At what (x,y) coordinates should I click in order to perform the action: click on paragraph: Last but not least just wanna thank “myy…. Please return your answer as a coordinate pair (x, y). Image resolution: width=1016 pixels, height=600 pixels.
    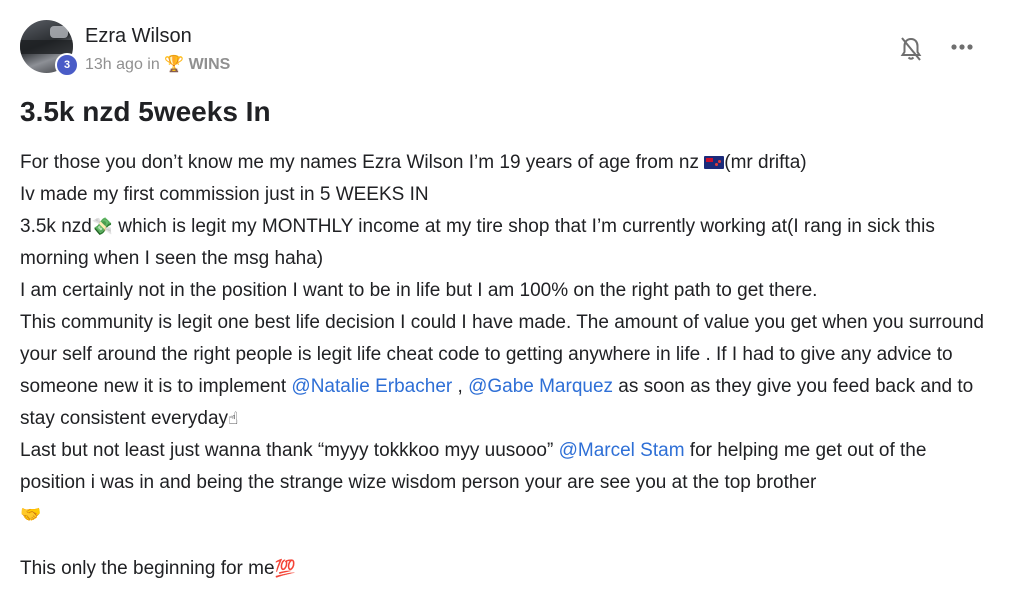
    Looking at the image, I should click on (505, 467).